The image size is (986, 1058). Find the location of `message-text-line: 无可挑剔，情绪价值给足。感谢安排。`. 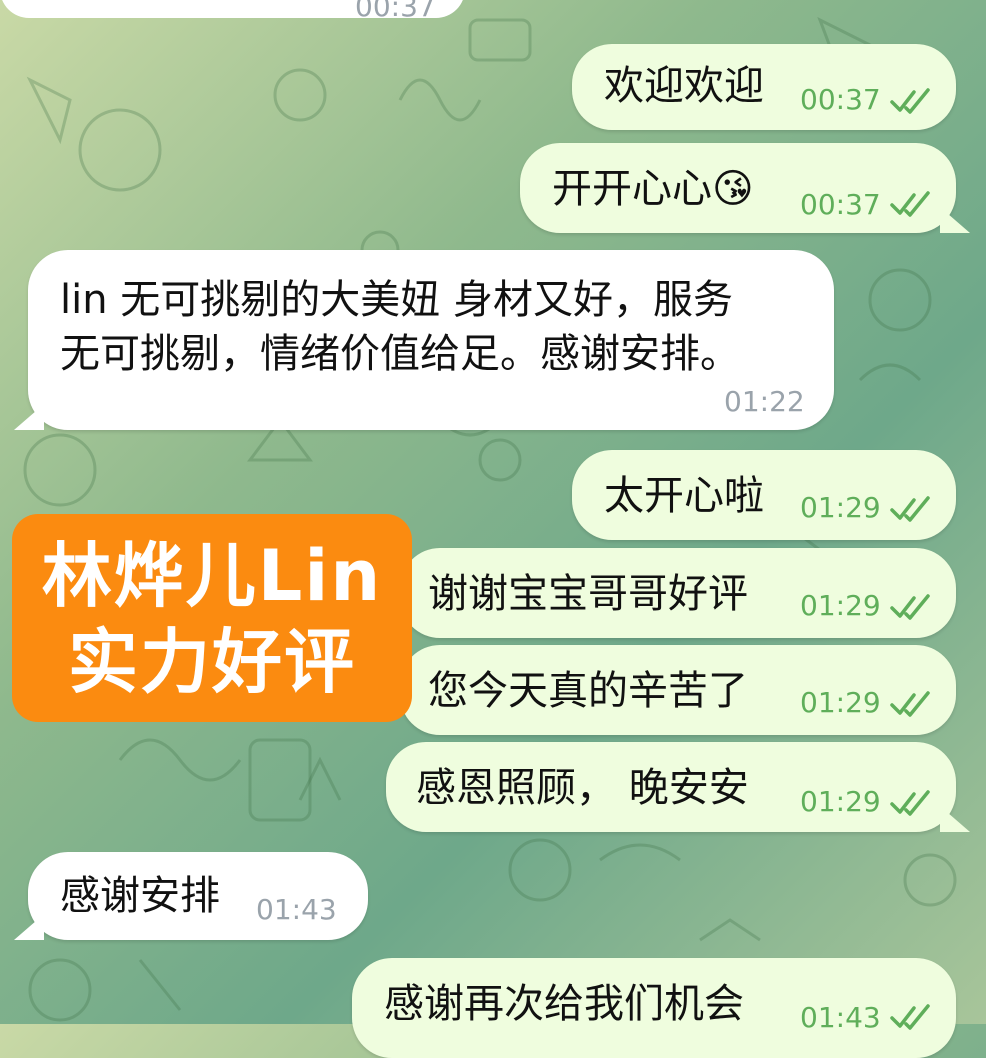

message-text-line: 无可挑剔，情绪价值给足。感谢安排。 is located at coordinates (400, 354).